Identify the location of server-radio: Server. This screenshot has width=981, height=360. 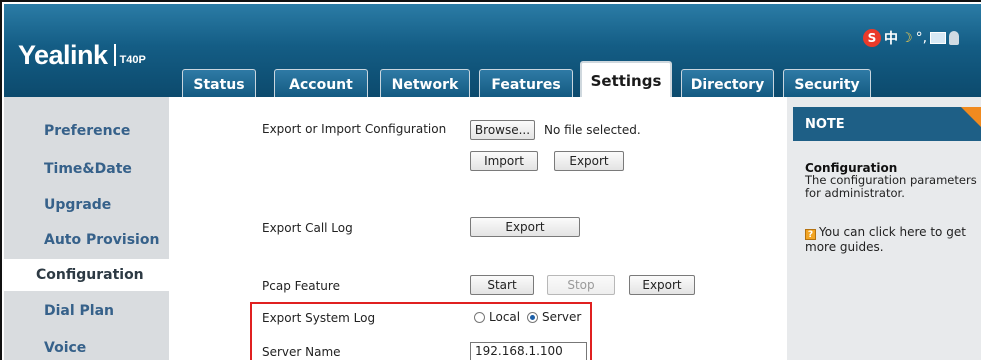
(554, 317).